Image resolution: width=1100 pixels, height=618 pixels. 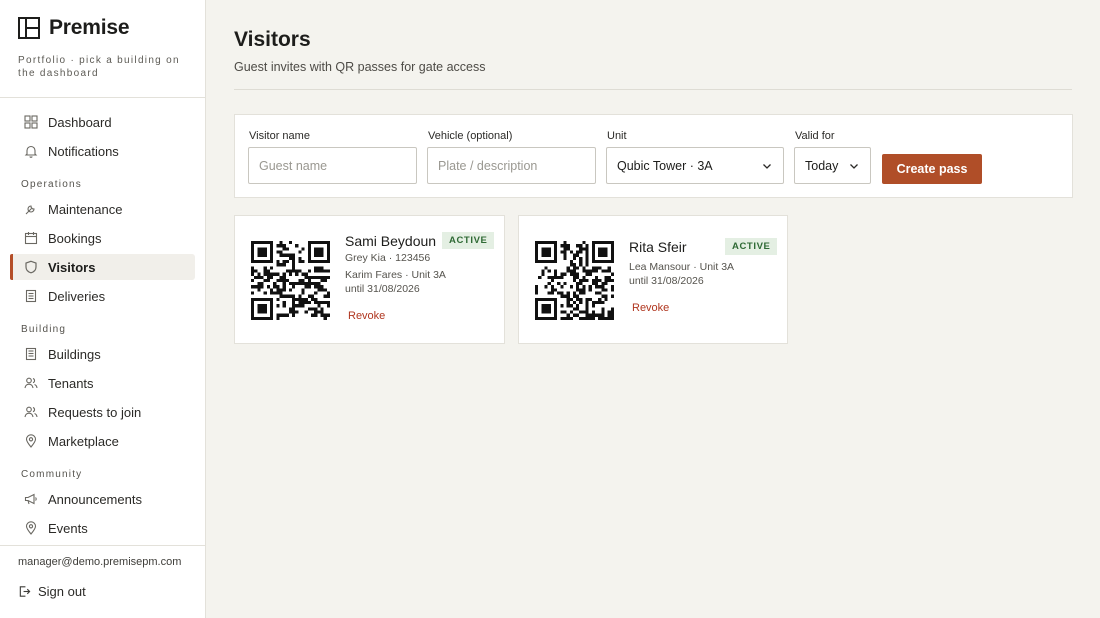 I want to click on unit-select-value: Qubic Tower · 3A, so click(x=665, y=165).